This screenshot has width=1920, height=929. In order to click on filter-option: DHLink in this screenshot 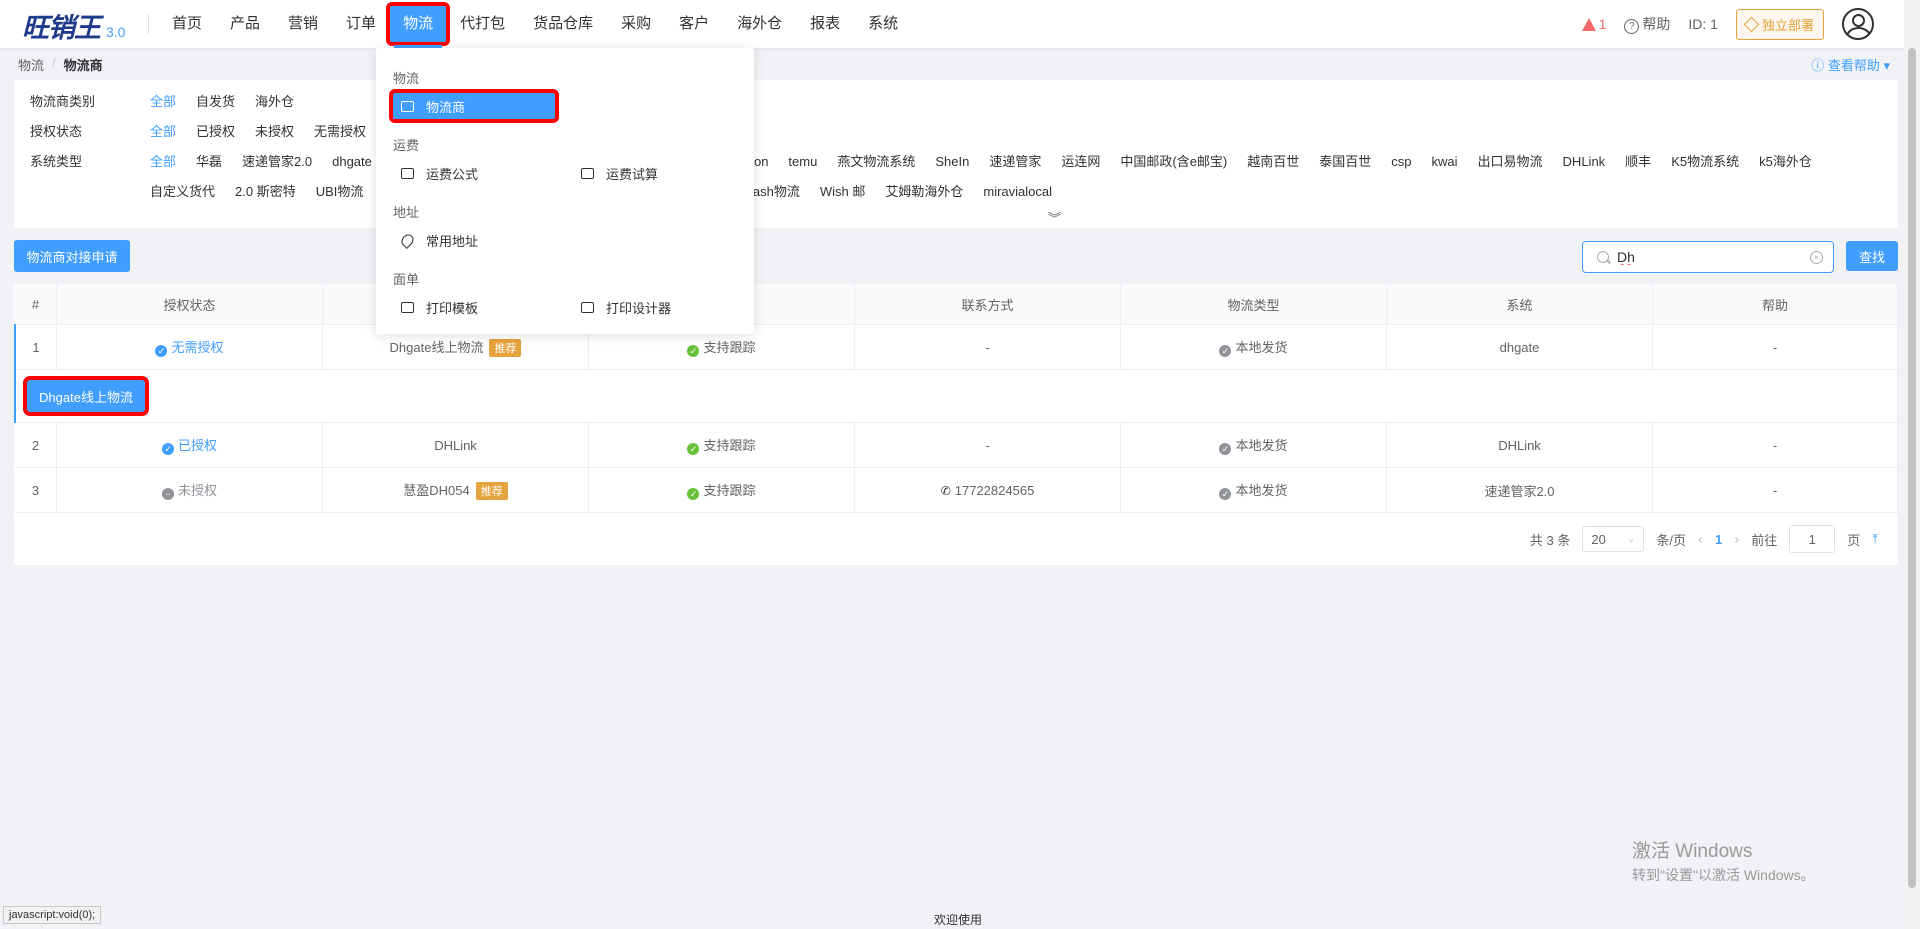, I will do `click(1584, 162)`.